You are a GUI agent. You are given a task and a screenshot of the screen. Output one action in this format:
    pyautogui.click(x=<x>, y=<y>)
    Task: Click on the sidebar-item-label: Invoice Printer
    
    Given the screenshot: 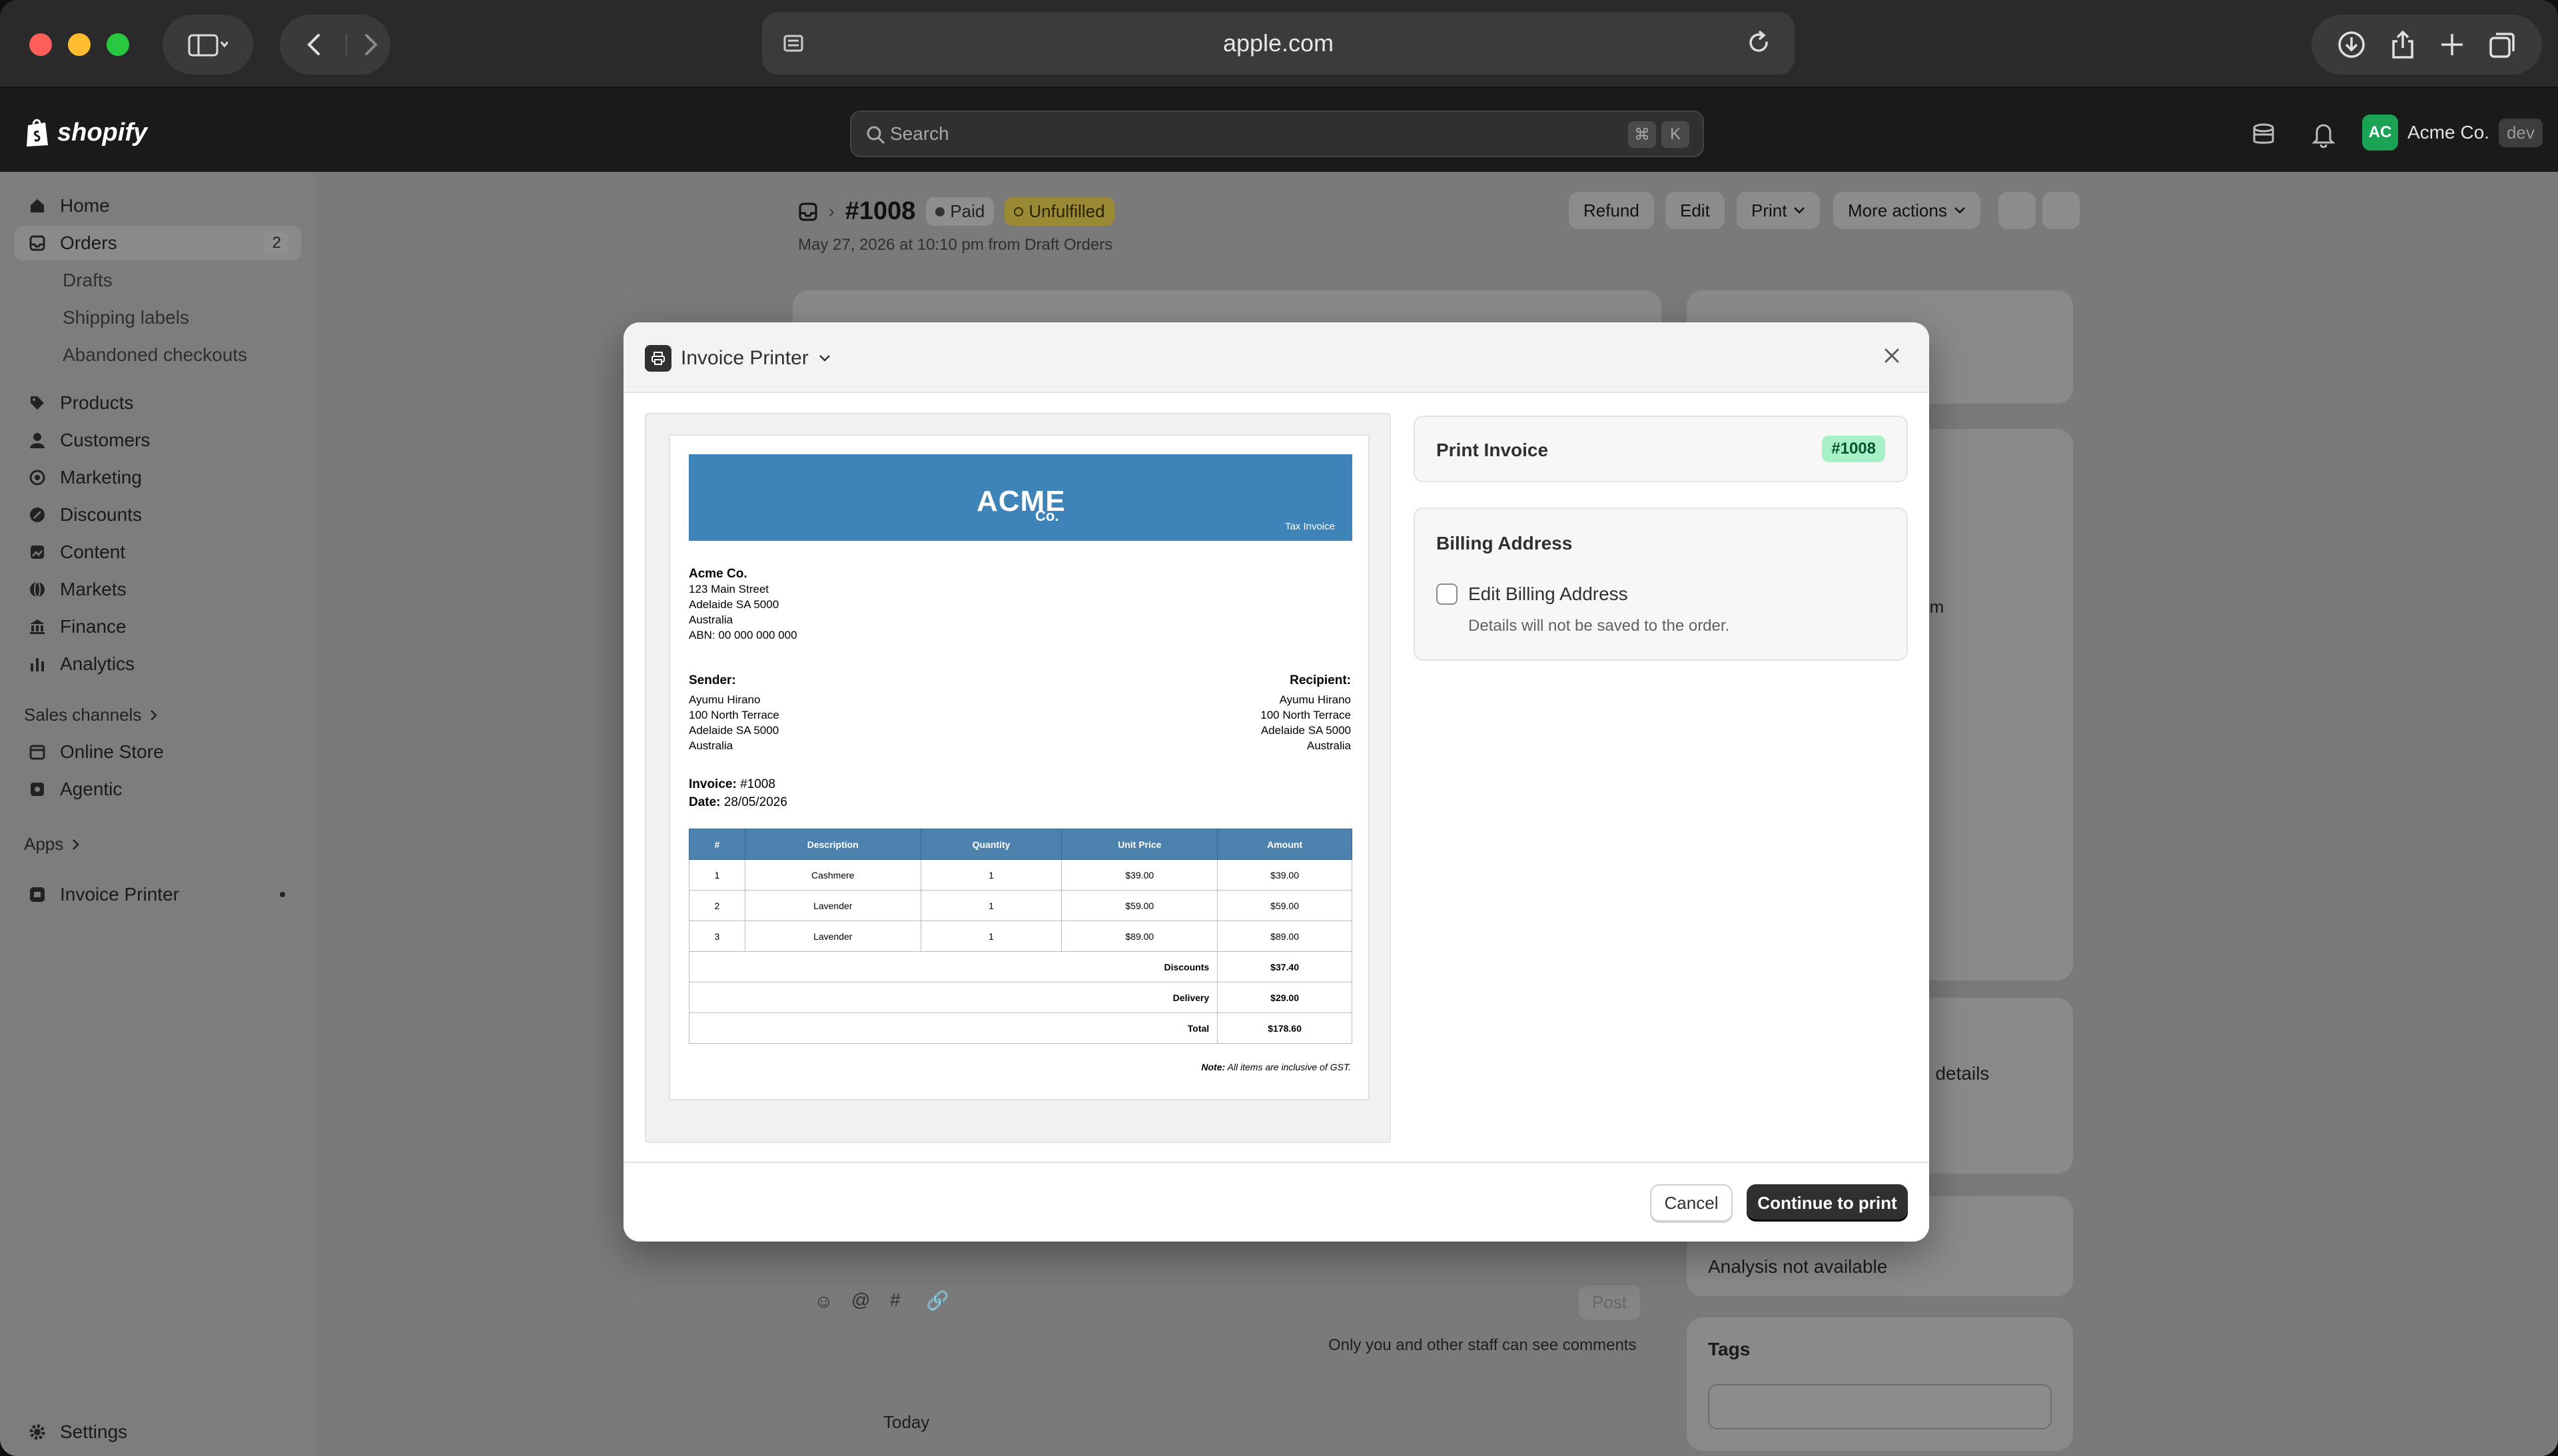 What is the action you would take?
    pyautogui.click(x=120, y=895)
    